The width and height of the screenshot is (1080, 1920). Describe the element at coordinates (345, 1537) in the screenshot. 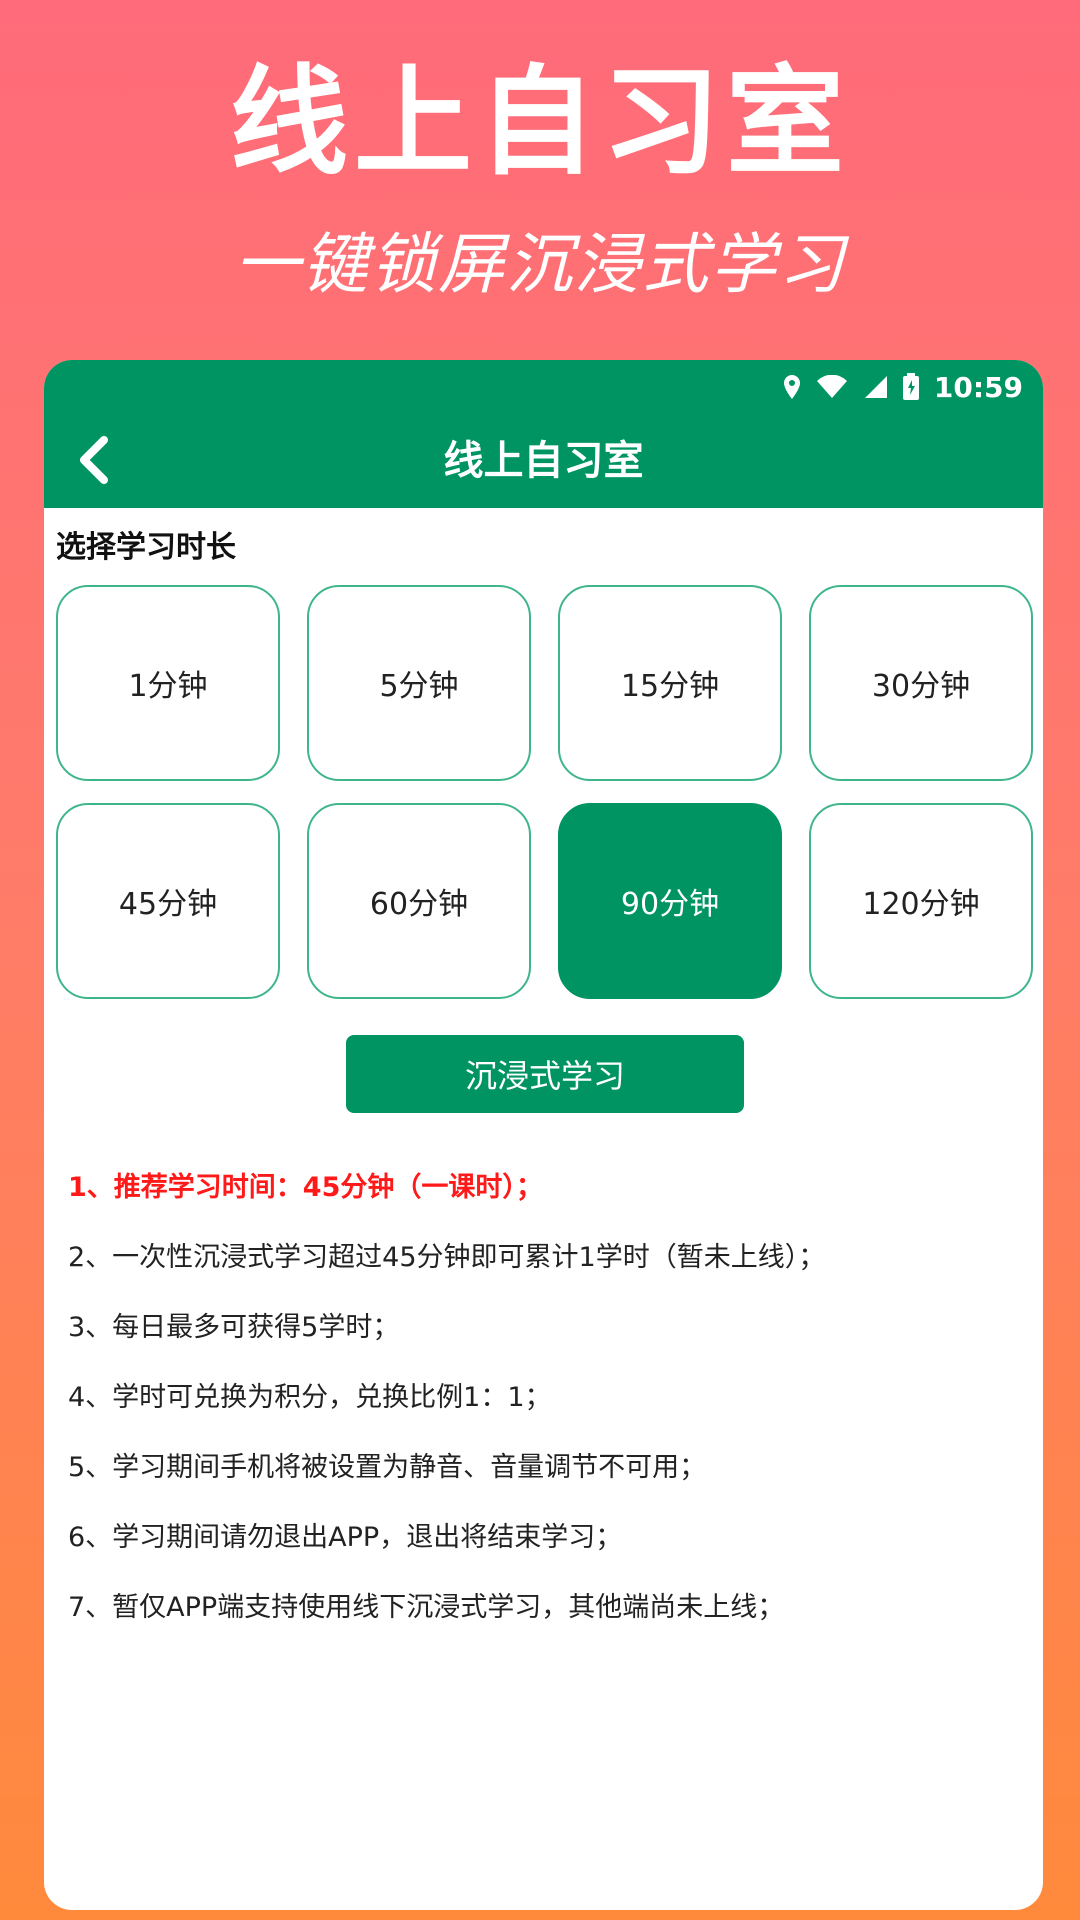

I see `rule-item: 6、学习期间请勿退出APP，退出将结束学习；` at that location.